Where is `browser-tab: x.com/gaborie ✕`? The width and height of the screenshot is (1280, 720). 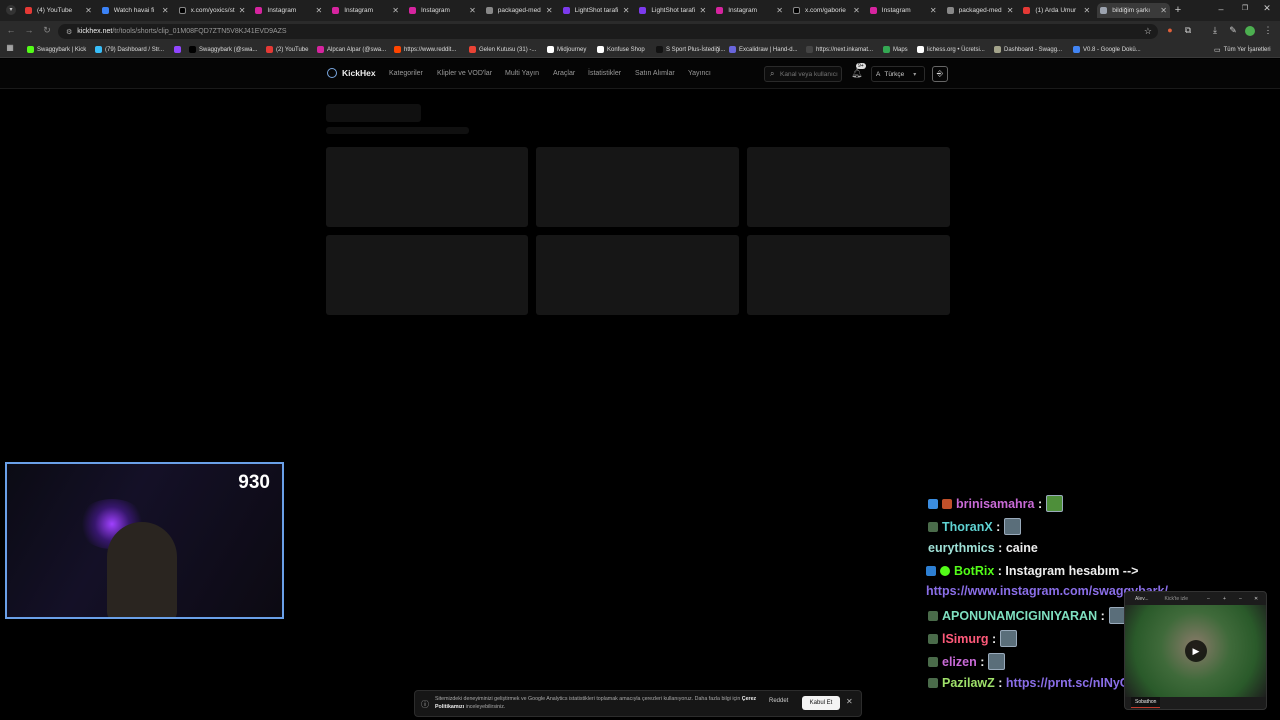 browser-tab: x.com/gaborie ✕ is located at coordinates (826, 10).